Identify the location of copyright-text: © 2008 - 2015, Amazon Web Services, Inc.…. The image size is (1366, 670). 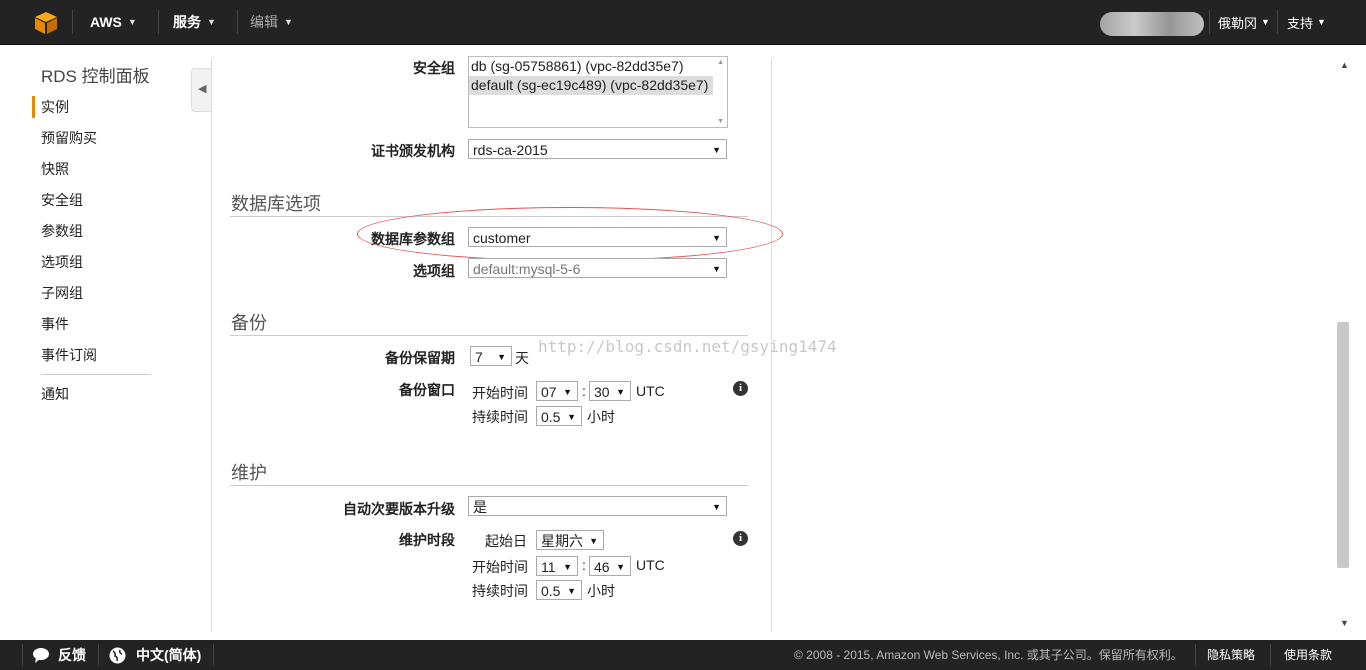
(988, 655).